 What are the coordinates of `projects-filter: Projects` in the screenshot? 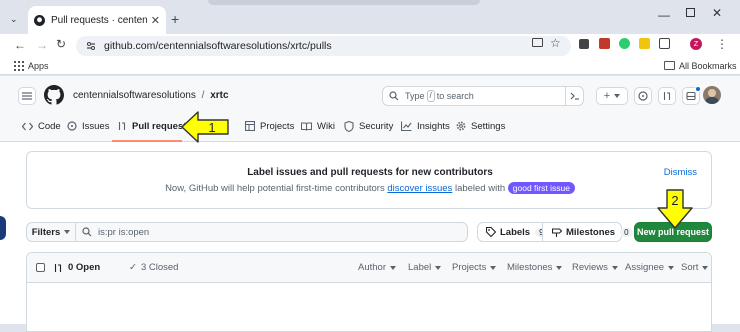 It's located at (474, 267).